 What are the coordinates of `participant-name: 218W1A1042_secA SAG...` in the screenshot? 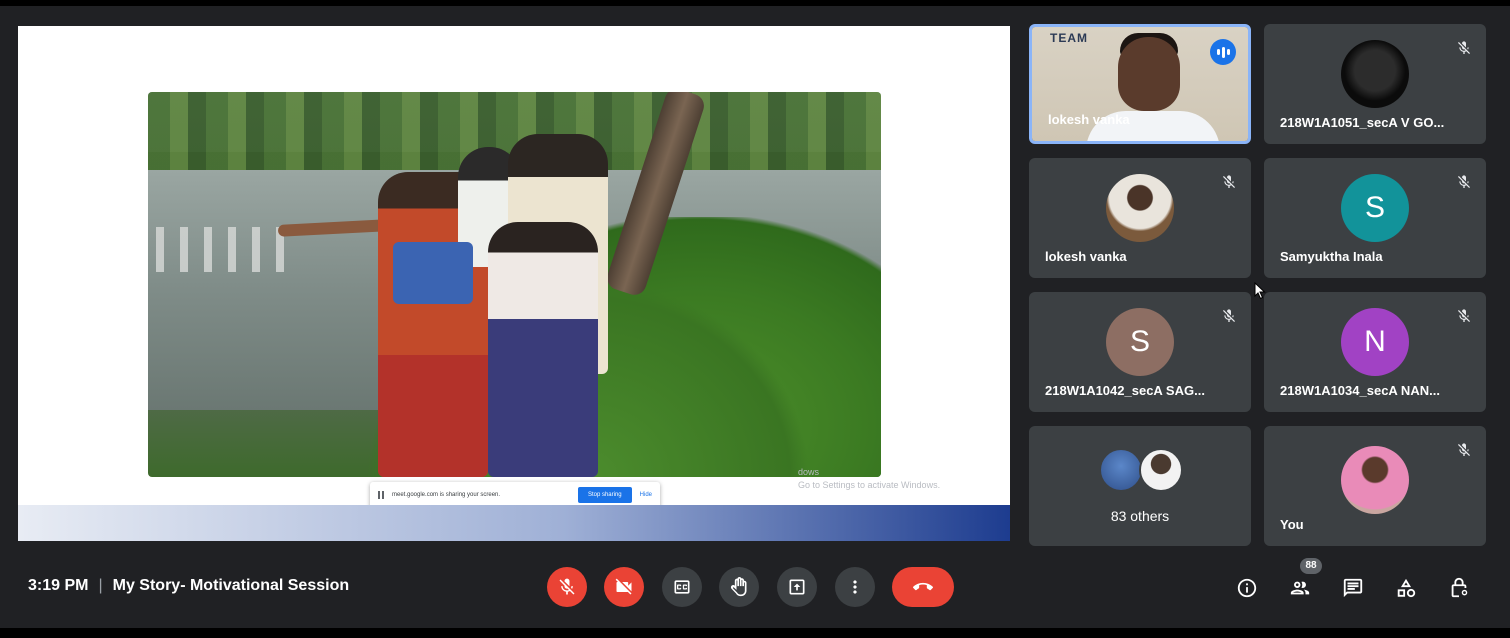 It's located at (1125, 390).